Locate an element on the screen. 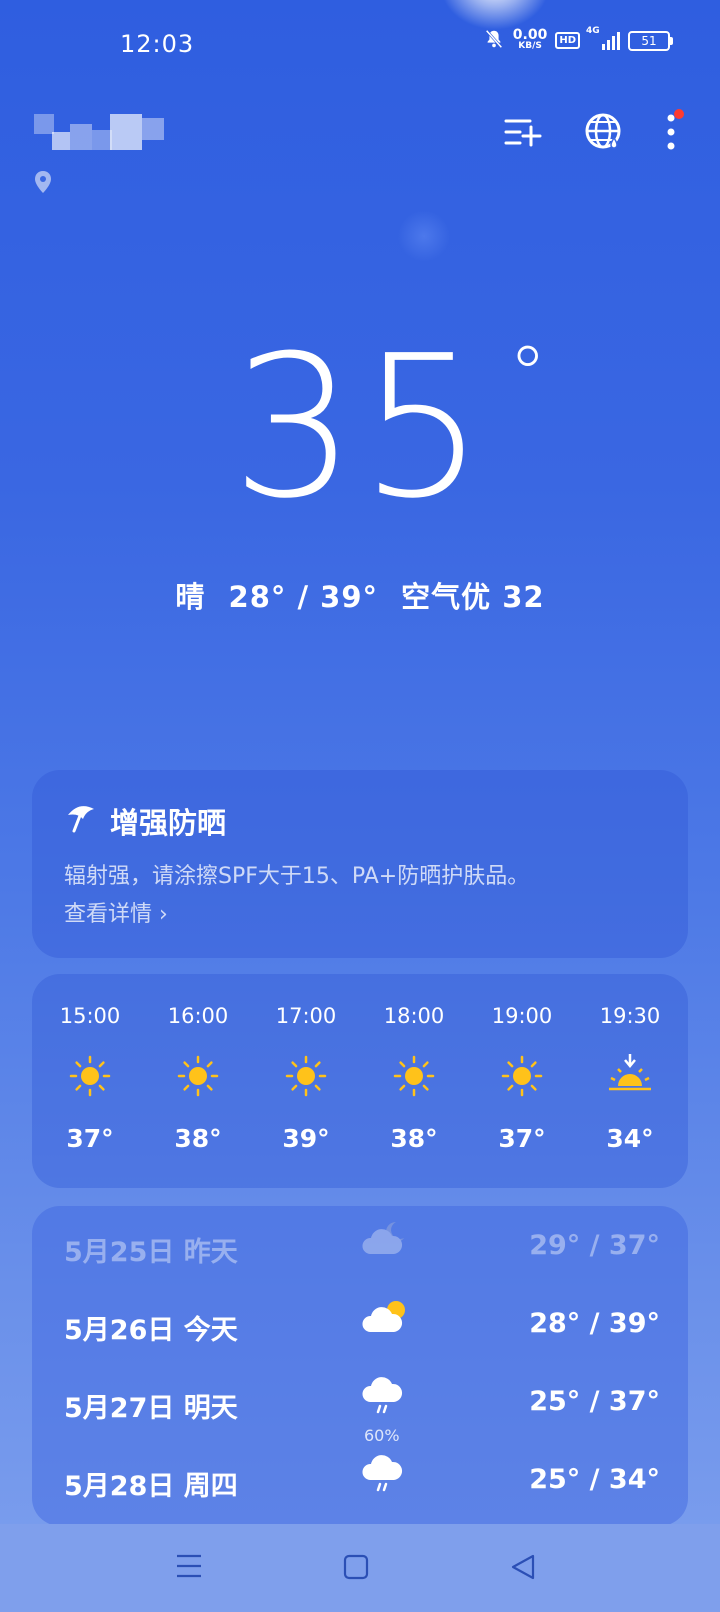 This screenshot has height=1612, width=720. top-actions is located at coordinates (594, 132).